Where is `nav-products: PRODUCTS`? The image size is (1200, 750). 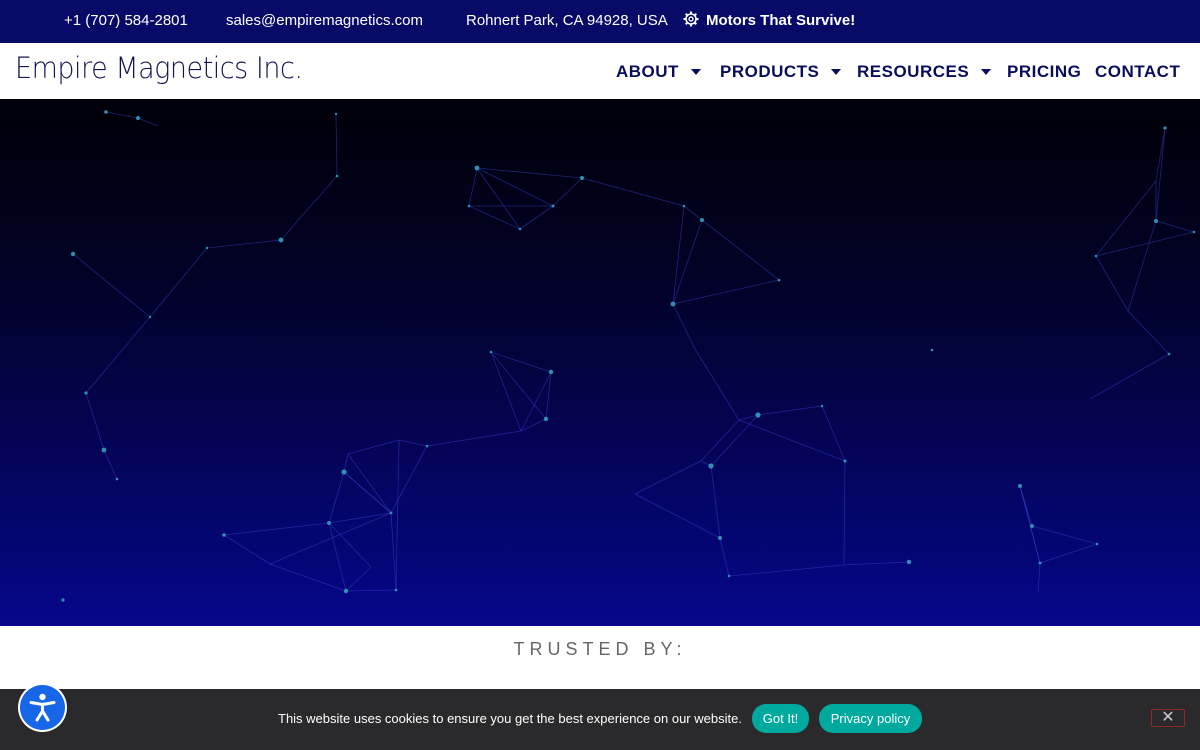
nav-products: PRODUCTS is located at coordinates (781, 72).